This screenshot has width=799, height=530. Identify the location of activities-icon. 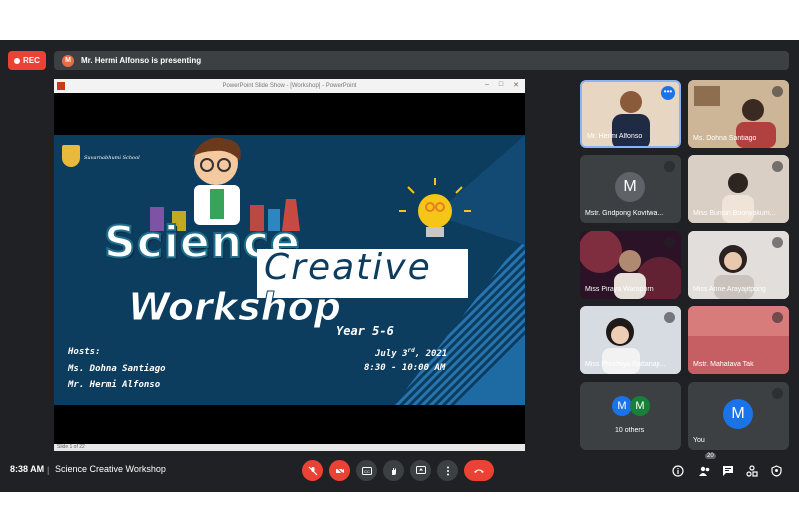
(752, 471).